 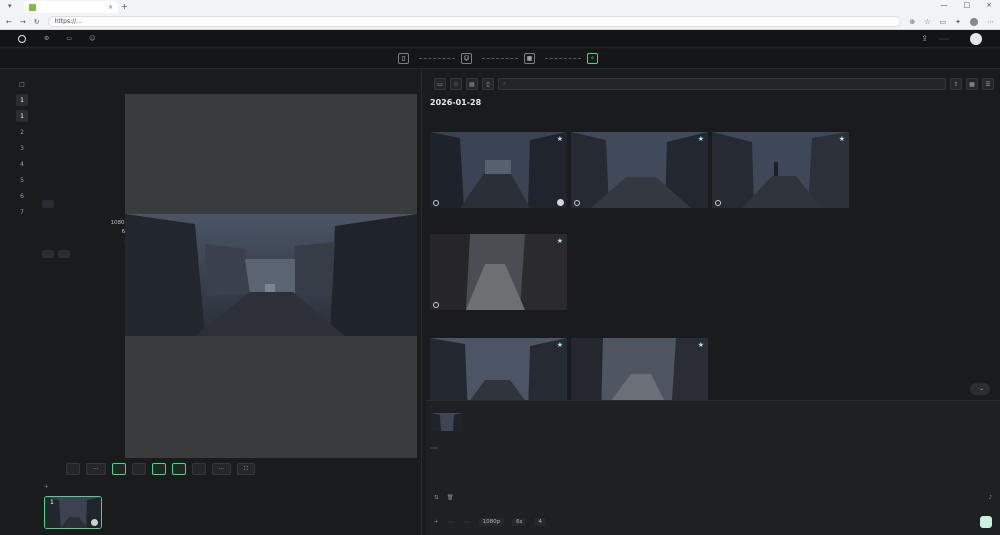 What do you see at coordinates (22, 84) in the screenshot?
I see `shot-index-toggle: □` at bounding box center [22, 84].